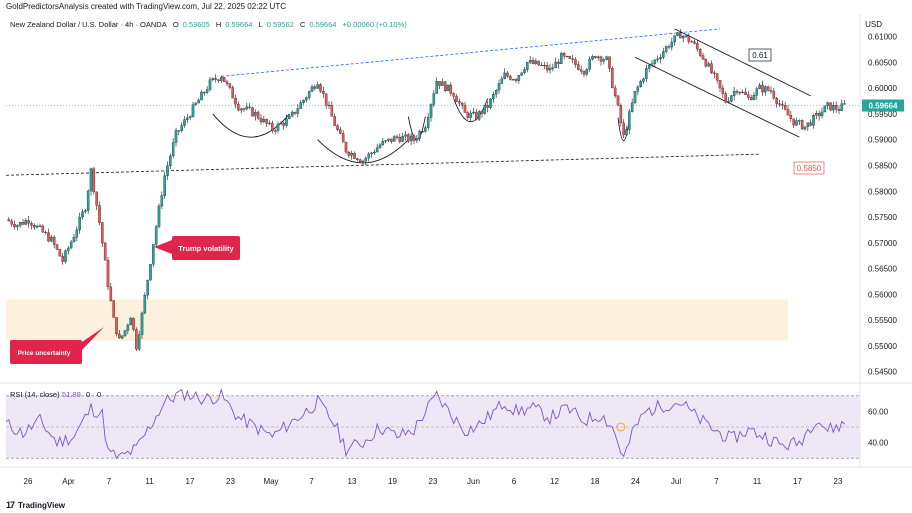 The height and width of the screenshot is (513, 912). I want to click on time-tick-label: 19, so click(392, 481).